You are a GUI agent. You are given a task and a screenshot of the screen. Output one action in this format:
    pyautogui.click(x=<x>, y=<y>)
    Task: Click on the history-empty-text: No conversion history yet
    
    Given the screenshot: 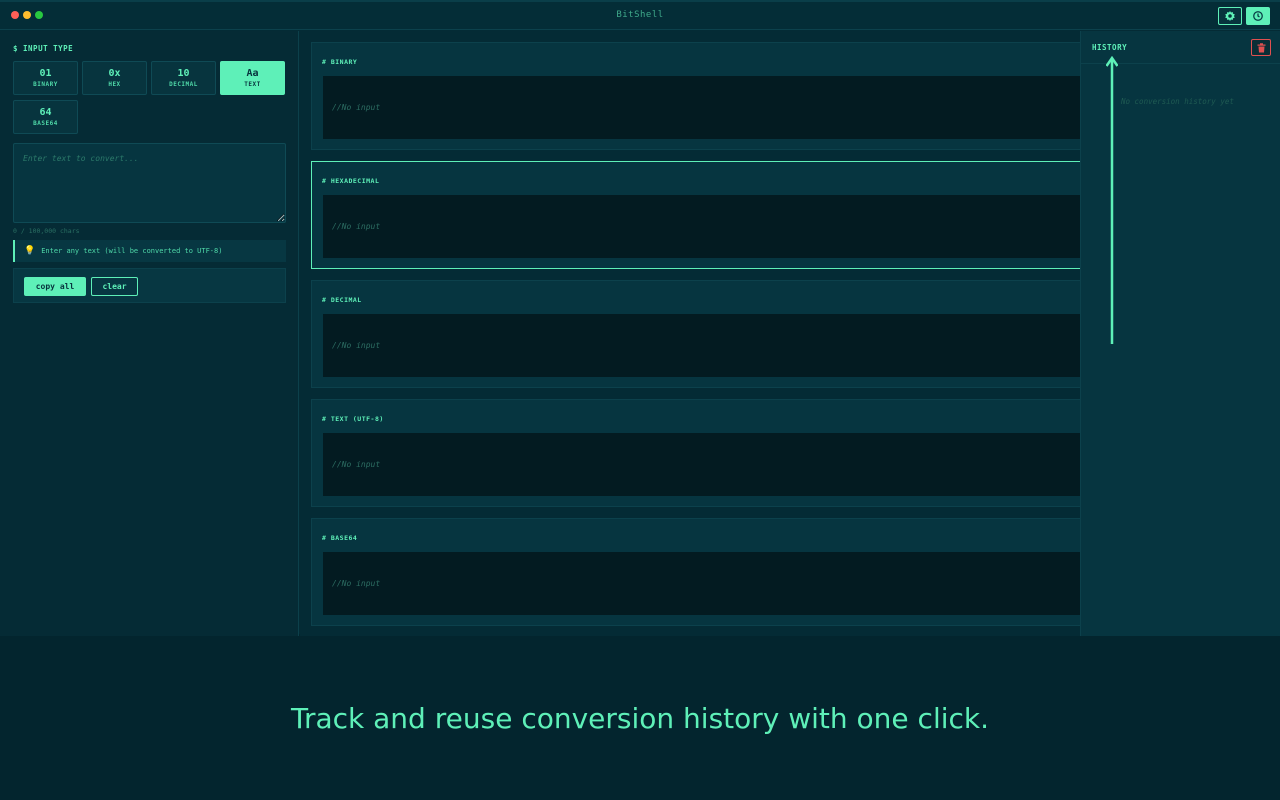 What is the action you would take?
    pyautogui.click(x=1177, y=101)
    